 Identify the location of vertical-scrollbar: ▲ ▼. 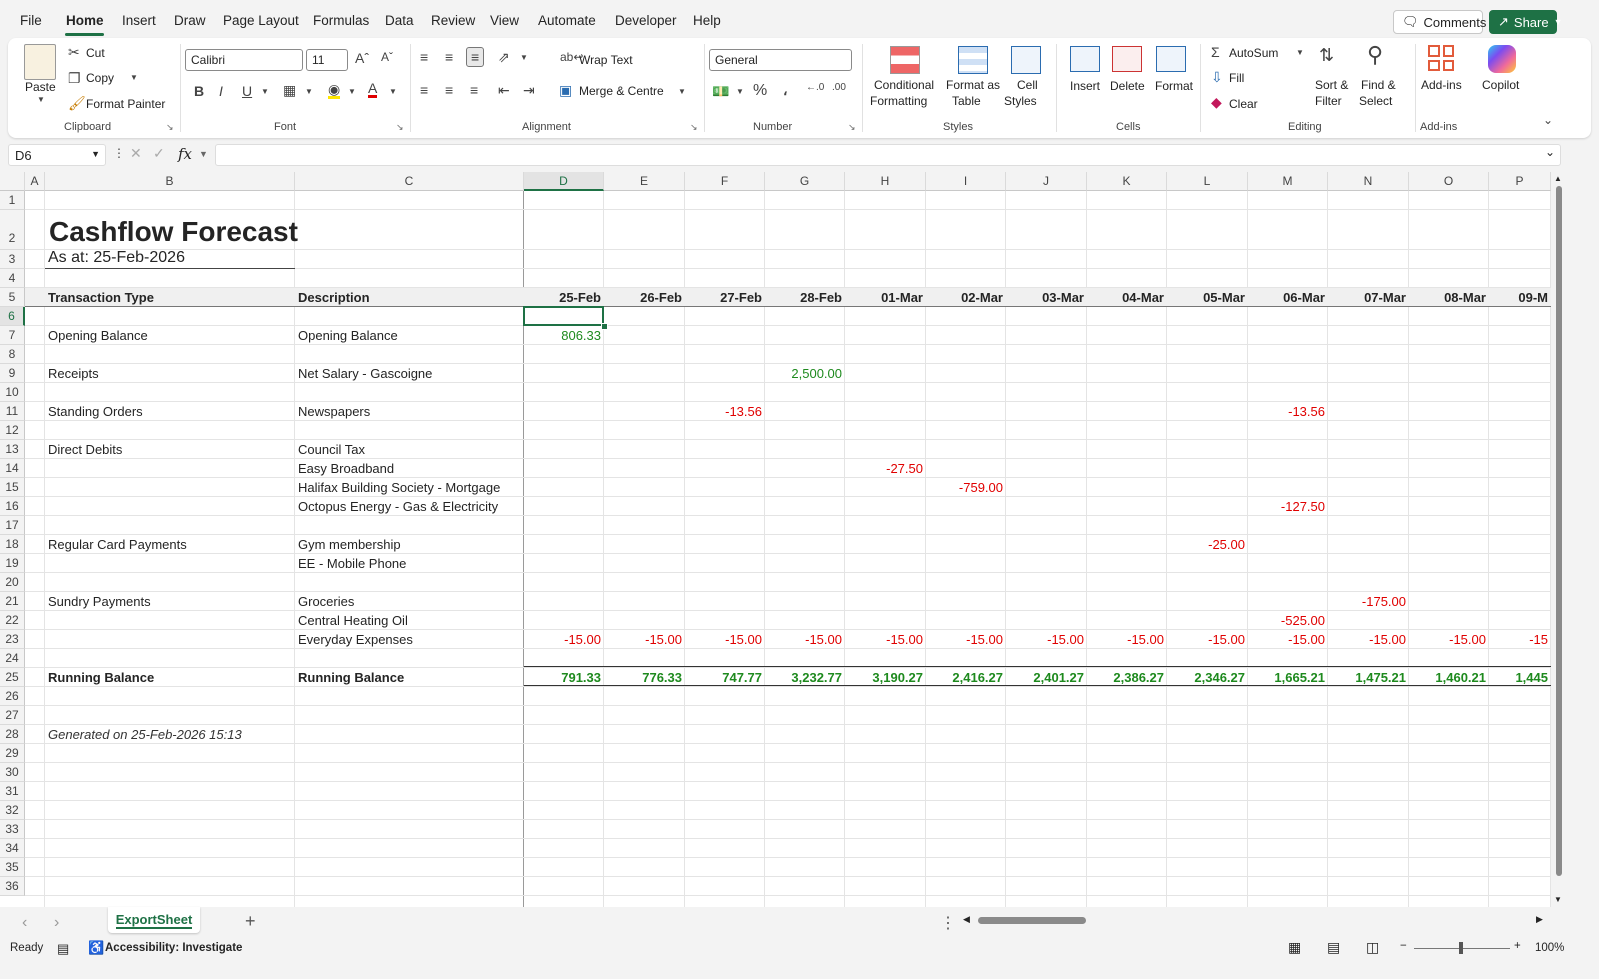
(1558, 539).